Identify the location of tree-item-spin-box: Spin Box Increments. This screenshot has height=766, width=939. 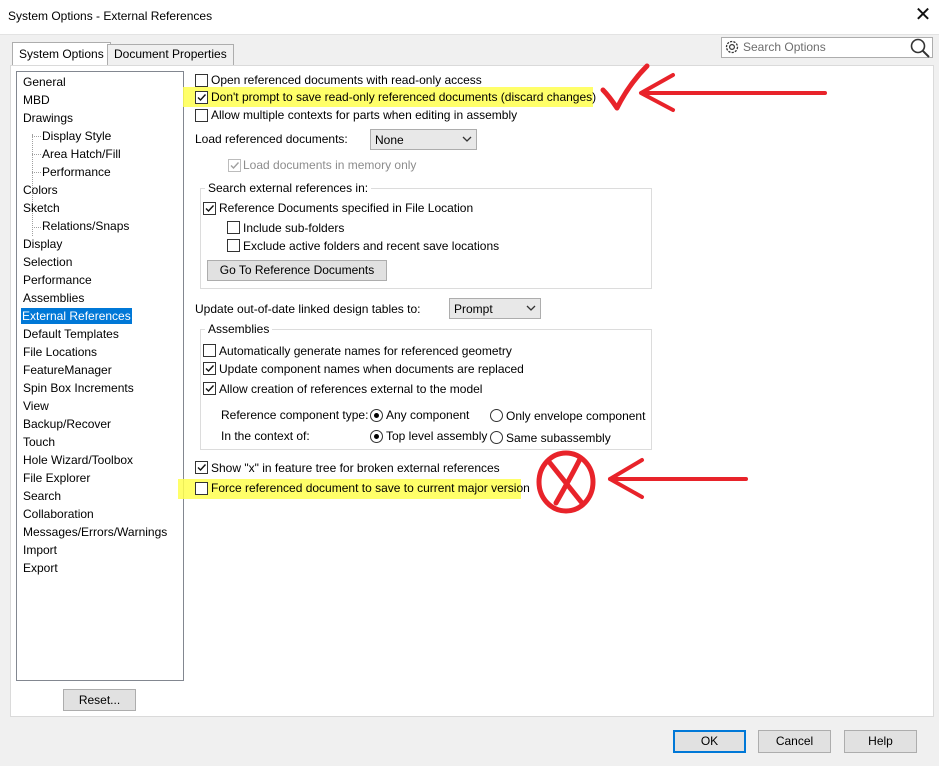
(78, 388).